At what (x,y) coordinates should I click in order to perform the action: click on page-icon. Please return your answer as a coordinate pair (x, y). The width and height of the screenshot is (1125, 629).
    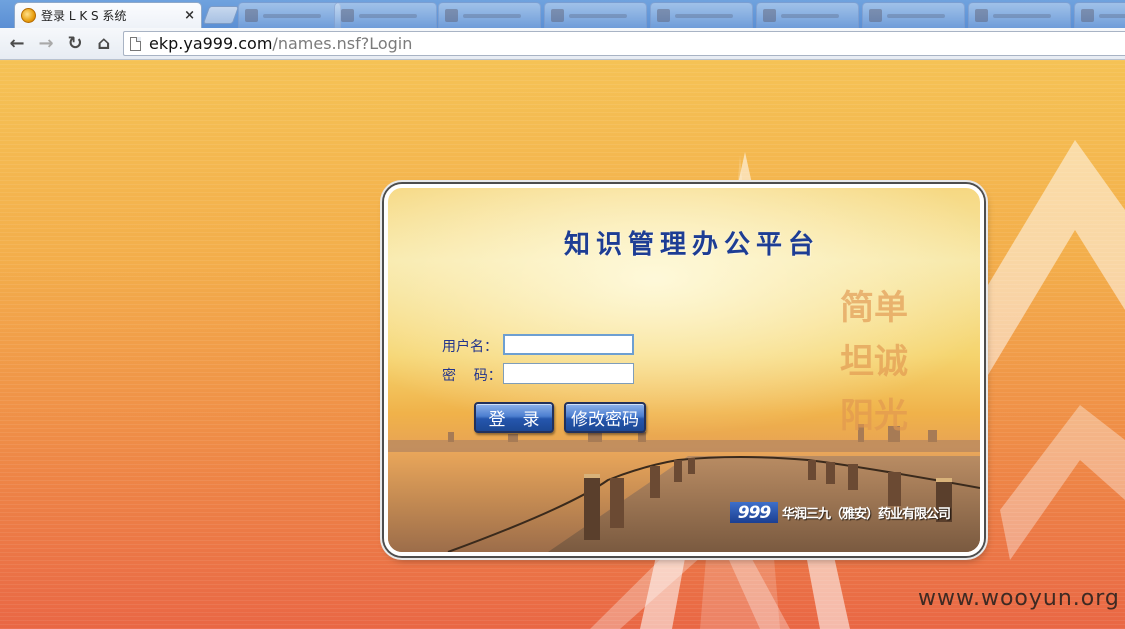
    Looking at the image, I should click on (135, 43).